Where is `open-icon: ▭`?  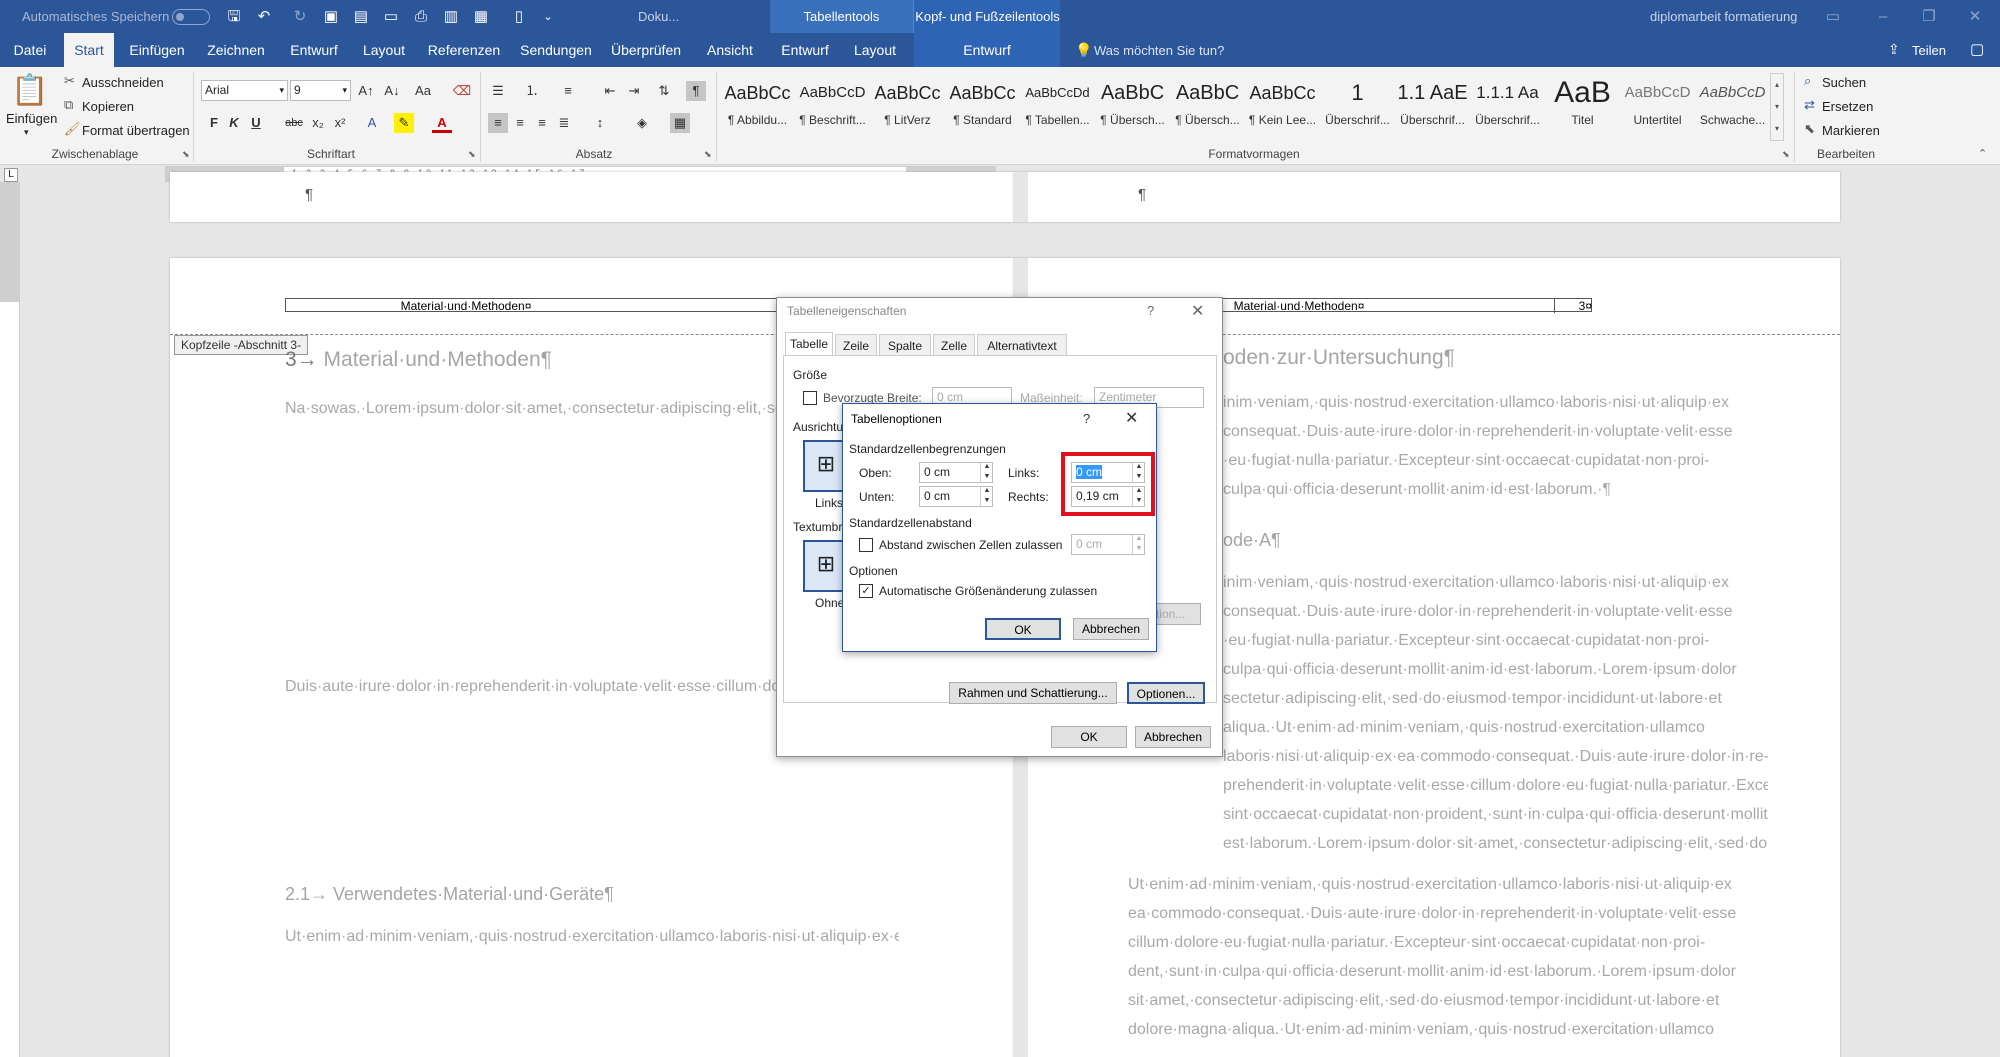
open-icon: ▭ is located at coordinates (391, 17).